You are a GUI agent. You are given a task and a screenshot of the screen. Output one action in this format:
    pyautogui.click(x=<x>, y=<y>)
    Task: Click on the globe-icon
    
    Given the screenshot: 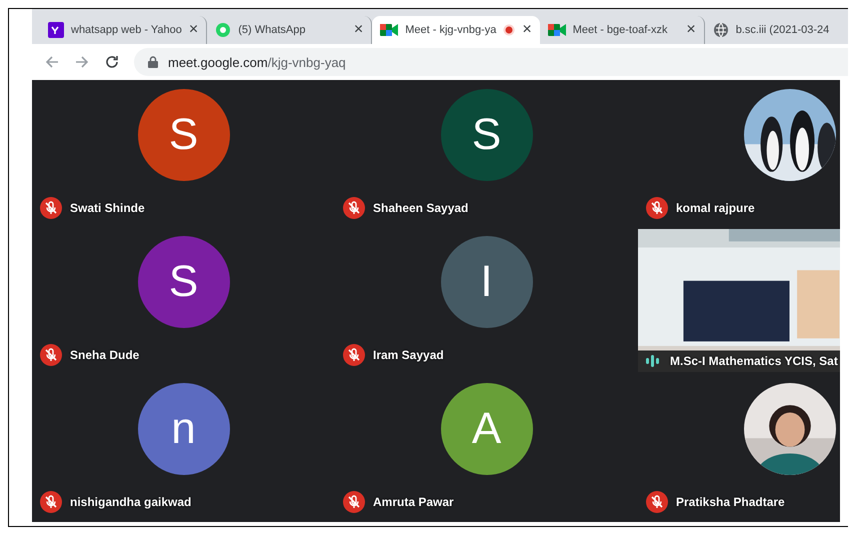 What is the action you would take?
    pyautogui.click(x=720, y=30)
    